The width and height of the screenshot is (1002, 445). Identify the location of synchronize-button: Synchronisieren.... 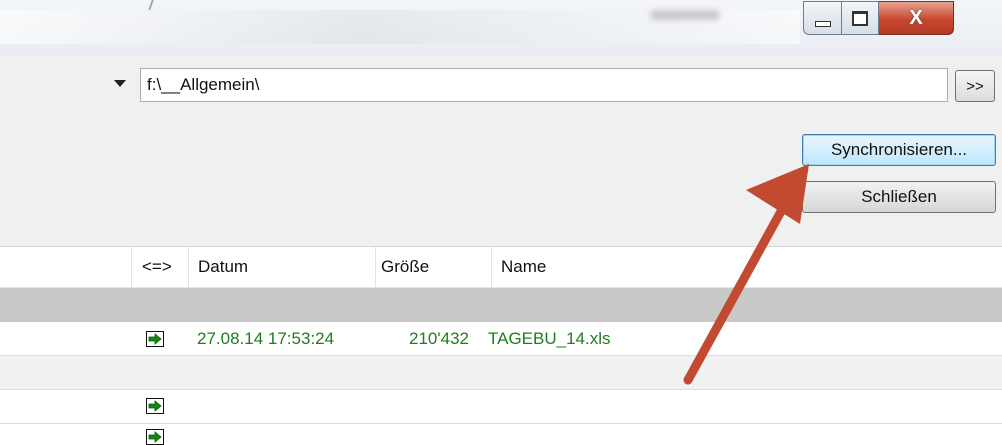
(899, 150).